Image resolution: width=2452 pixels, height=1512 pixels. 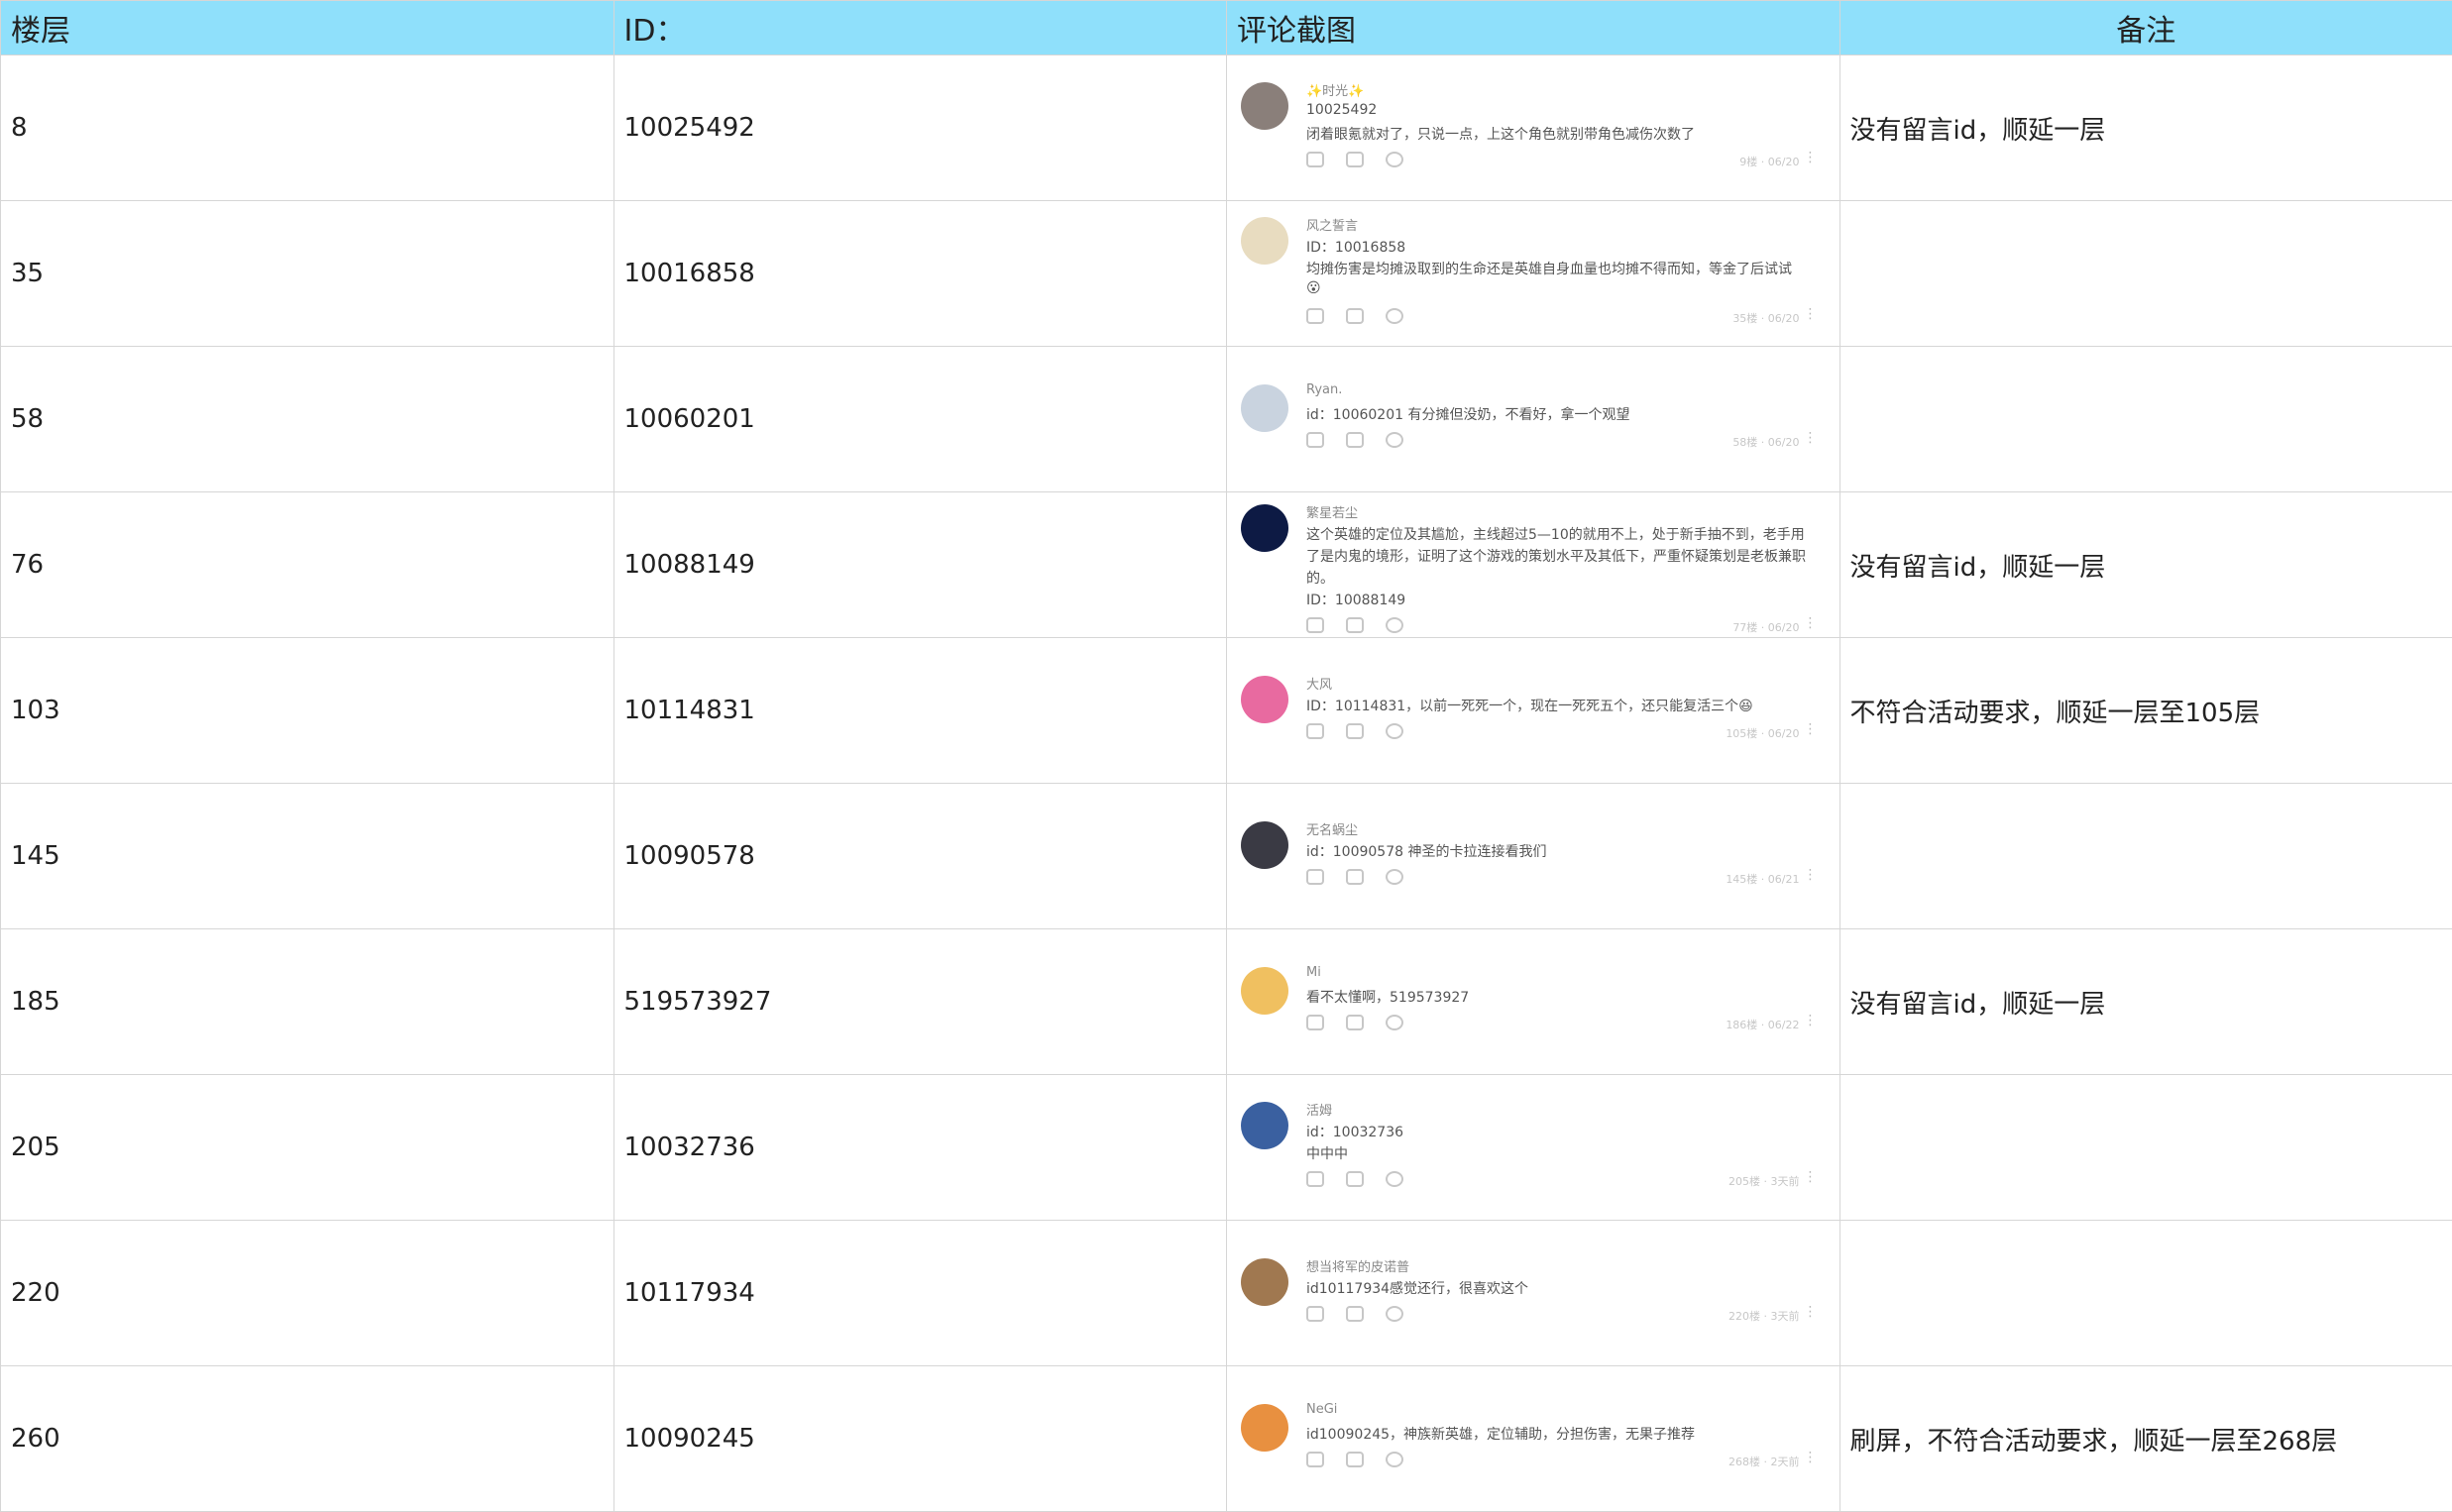 I want to click on comment-username: 繁星若尘, so click(x=1332, y=511).